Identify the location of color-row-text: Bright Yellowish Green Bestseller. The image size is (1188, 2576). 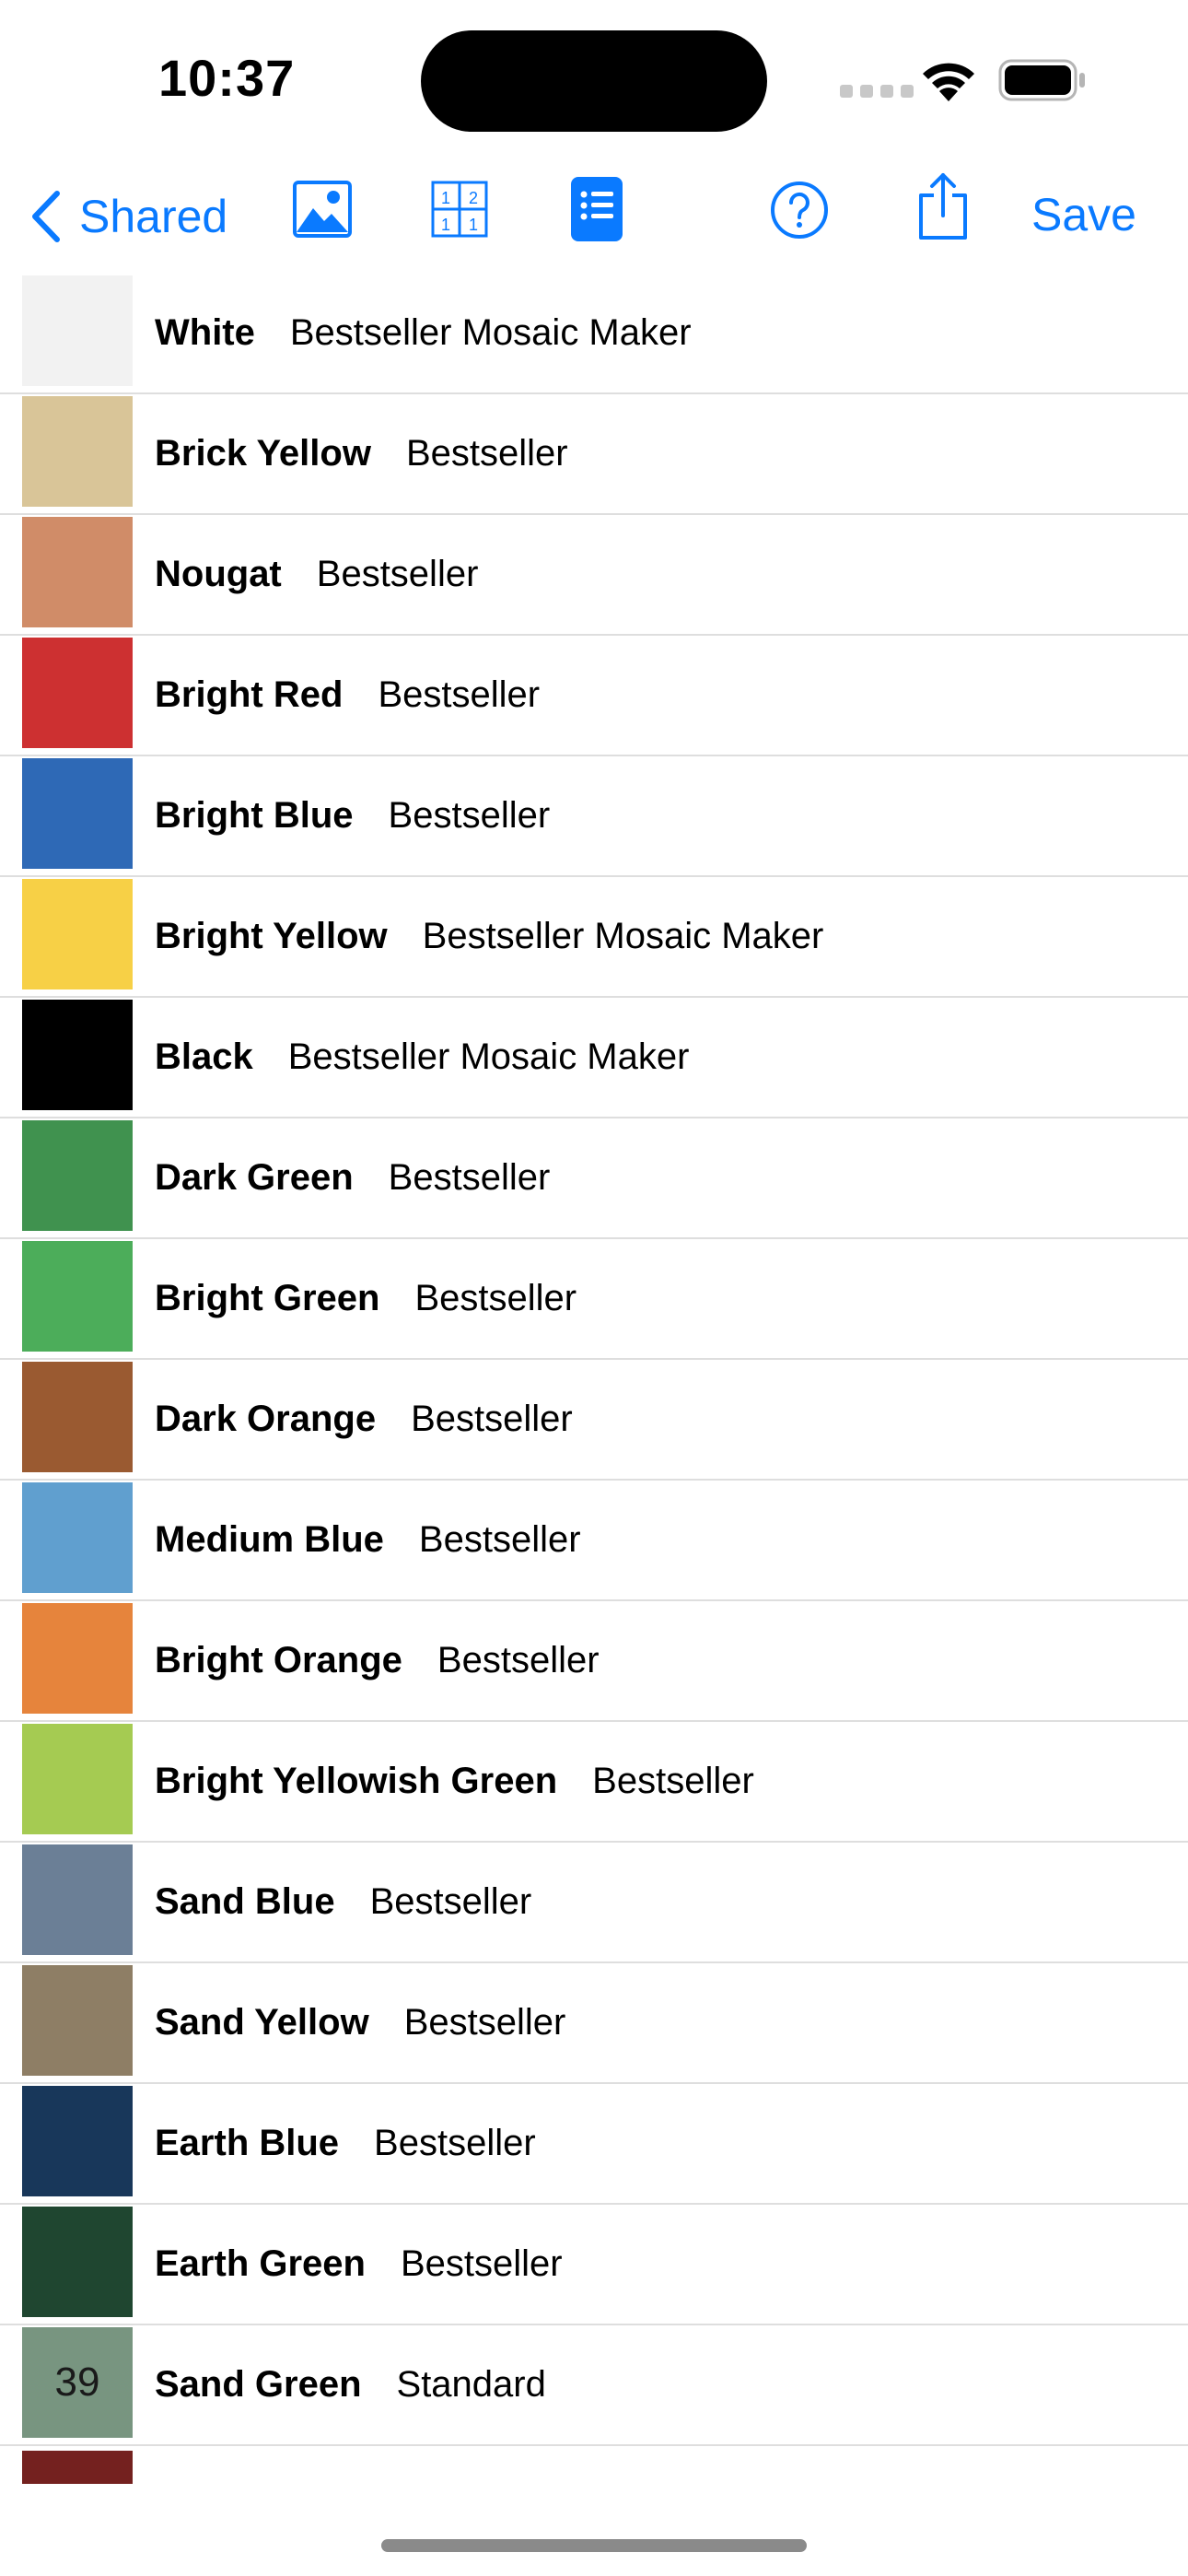
(454, 1781).